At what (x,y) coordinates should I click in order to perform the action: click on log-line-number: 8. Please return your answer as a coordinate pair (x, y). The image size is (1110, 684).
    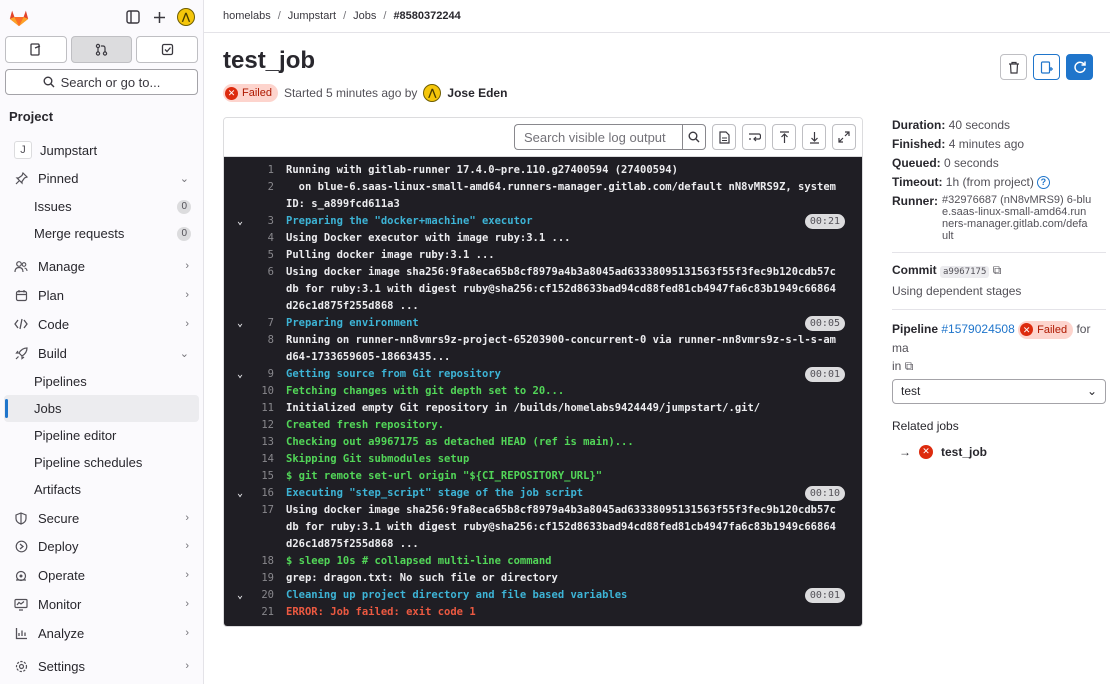
    Looking at the image, I should click on (265, 349).